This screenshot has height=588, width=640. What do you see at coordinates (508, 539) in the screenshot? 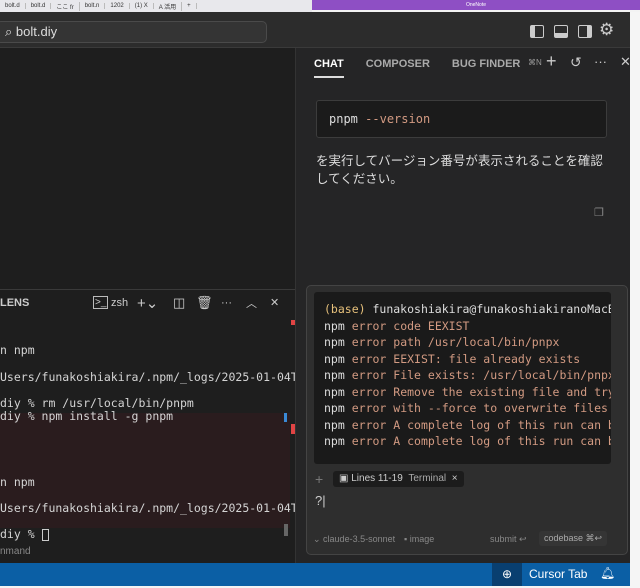
I see `submit-button: submit ↩` at bounding box center [508, 539].